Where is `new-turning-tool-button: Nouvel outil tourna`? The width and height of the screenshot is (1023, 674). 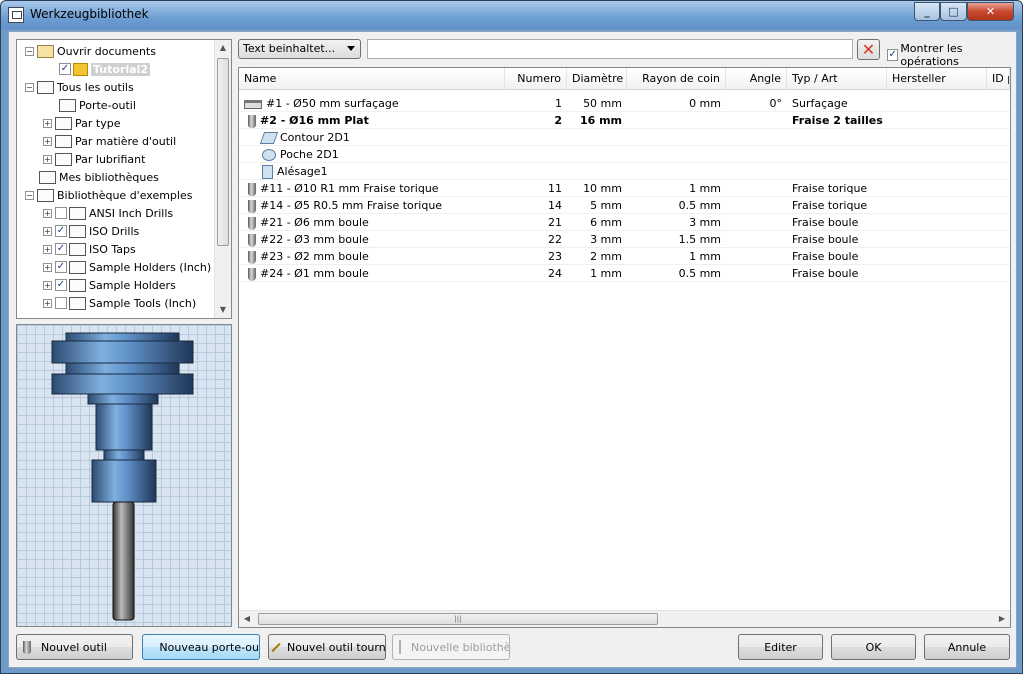 new-turning-tool-button: Nouvel outil tourna is located at coordinates (327, 647).